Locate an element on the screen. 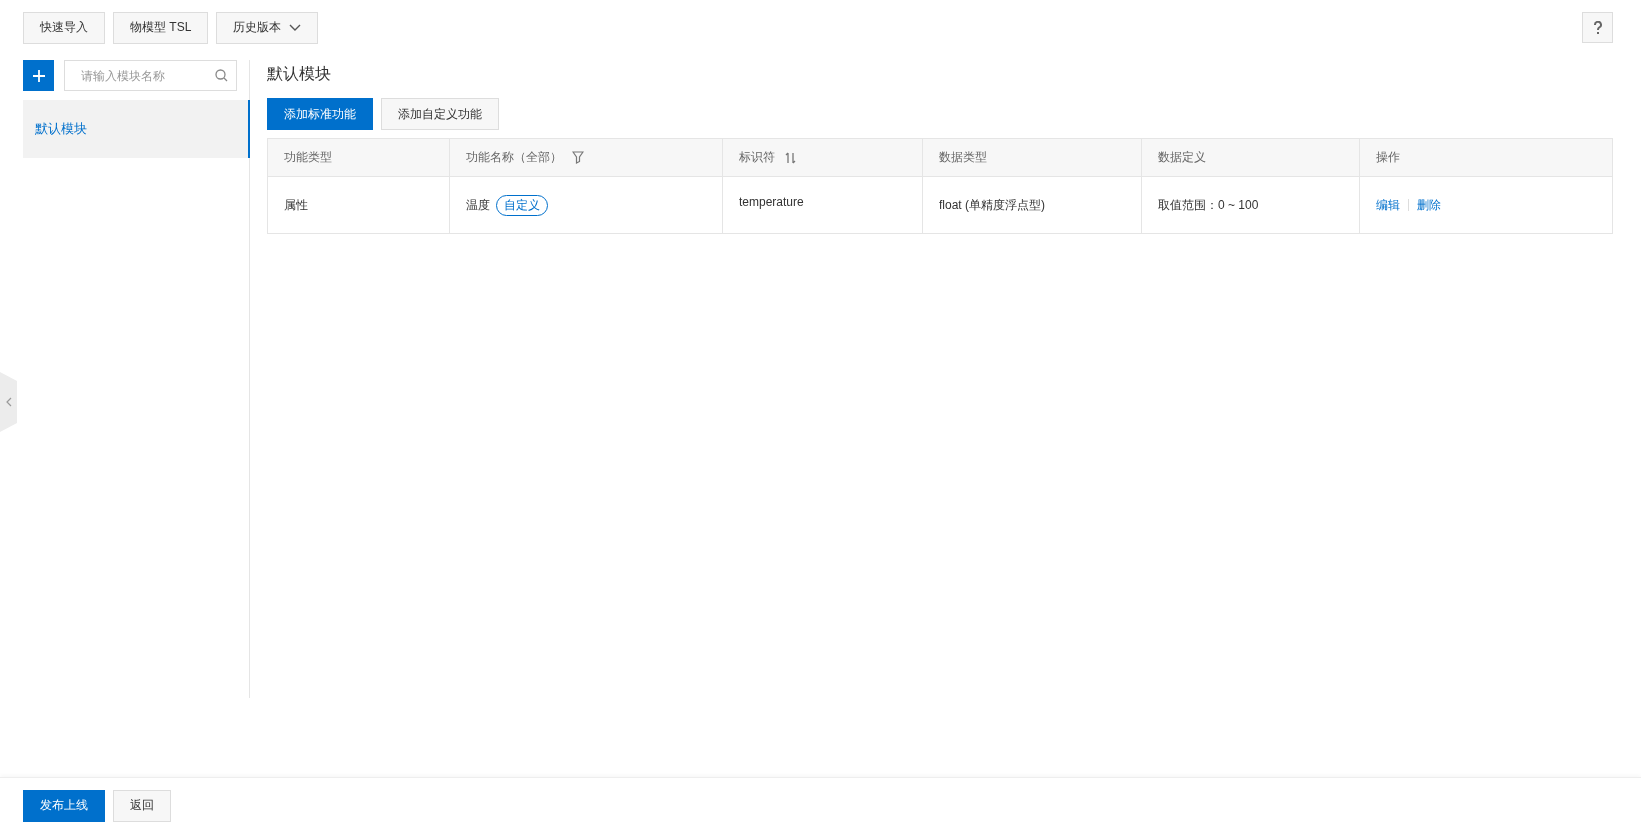  chevron-down-icon is located at coordinates (295, 27).